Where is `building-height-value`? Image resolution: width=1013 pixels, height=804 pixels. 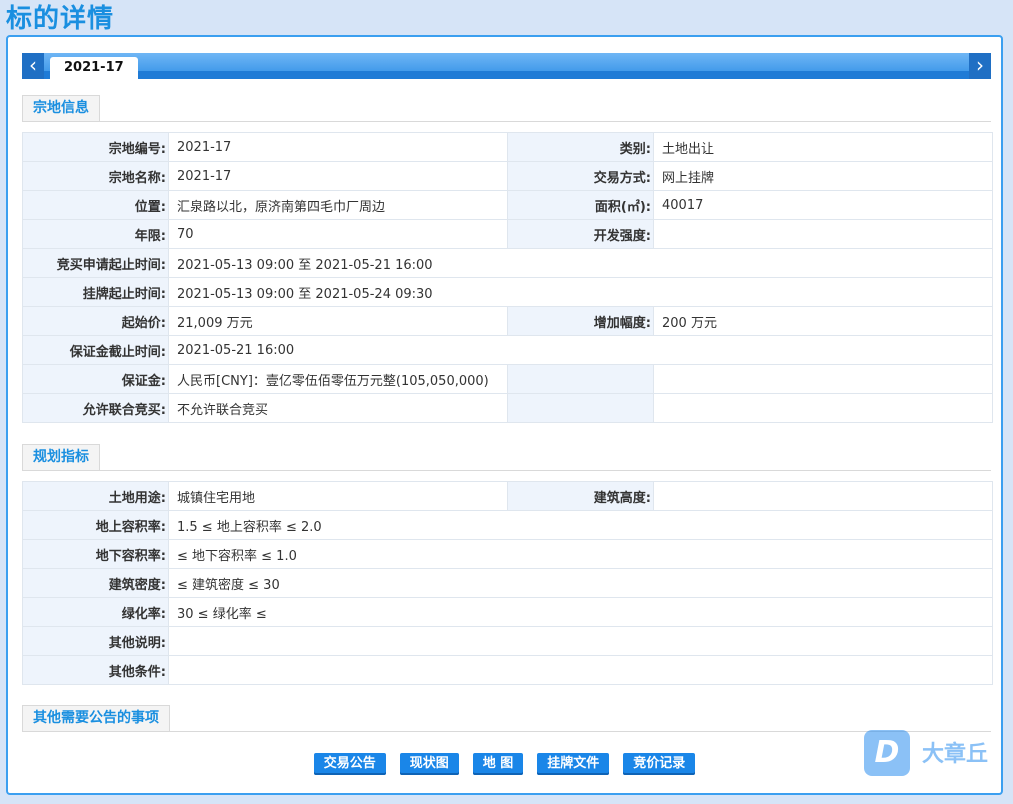 building-height-value is located at coordinates (823, 496).